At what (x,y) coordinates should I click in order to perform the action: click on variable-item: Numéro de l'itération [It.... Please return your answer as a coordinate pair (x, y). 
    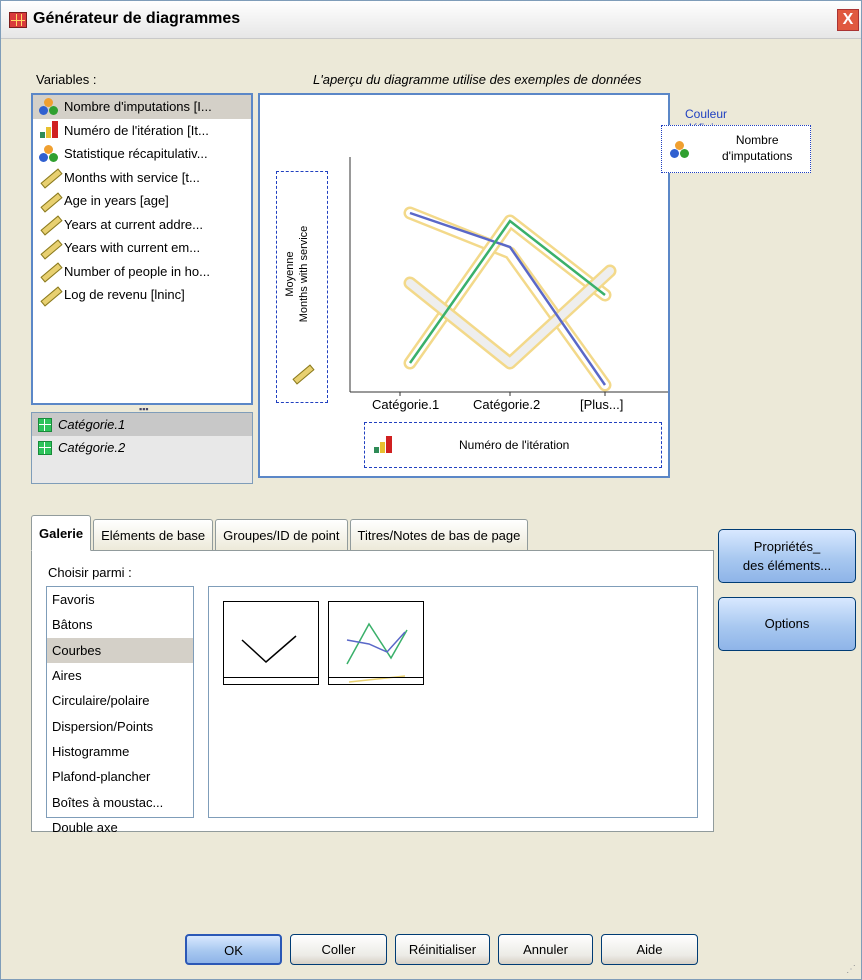
    Looking at the image, I should click on (142, 131).